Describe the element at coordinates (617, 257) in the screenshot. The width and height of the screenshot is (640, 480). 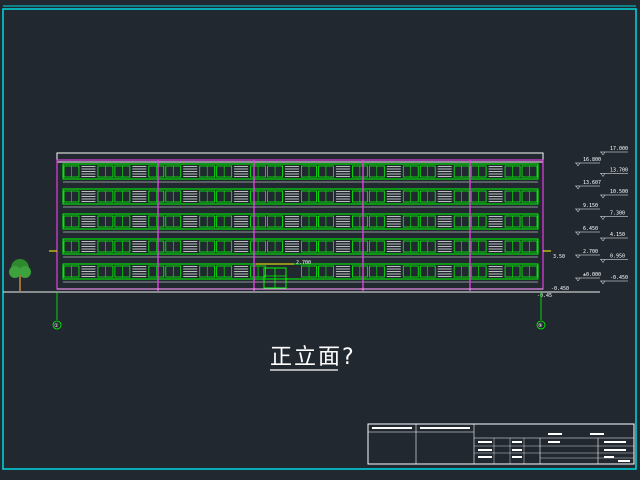
I see `right-level-label: 0.950` at that location.